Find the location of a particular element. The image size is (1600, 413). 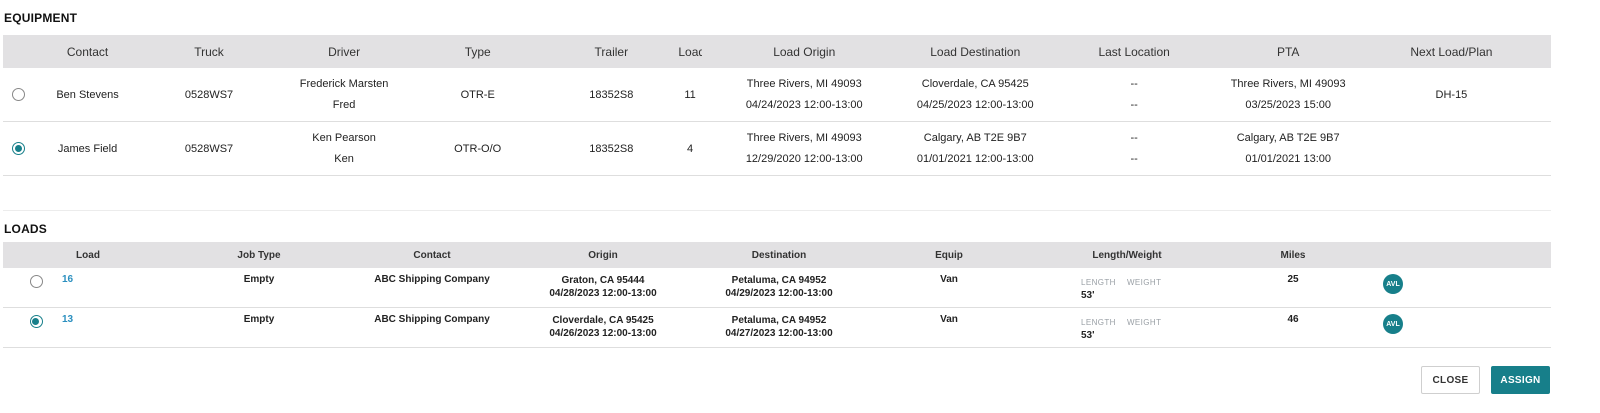

load-contact: ABC Shipping Company is located at coordinates (432, 319).